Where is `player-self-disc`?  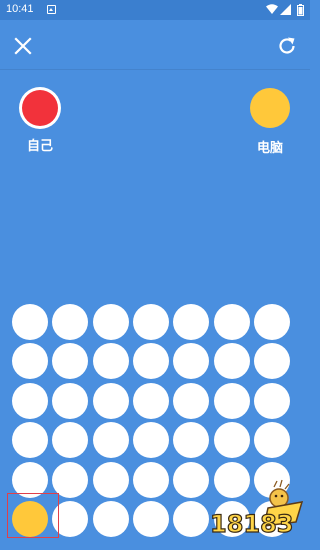
player-self-disc is located at coordinates (40, 108).